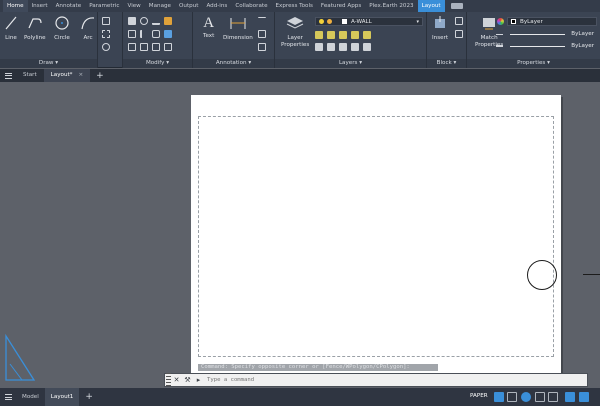 The image size is (600, 406). What do you see at coordinates (350, 63) in the screenshot?
I see `layers-panel-title: Layers ▾` at bounding box center [350, 63].